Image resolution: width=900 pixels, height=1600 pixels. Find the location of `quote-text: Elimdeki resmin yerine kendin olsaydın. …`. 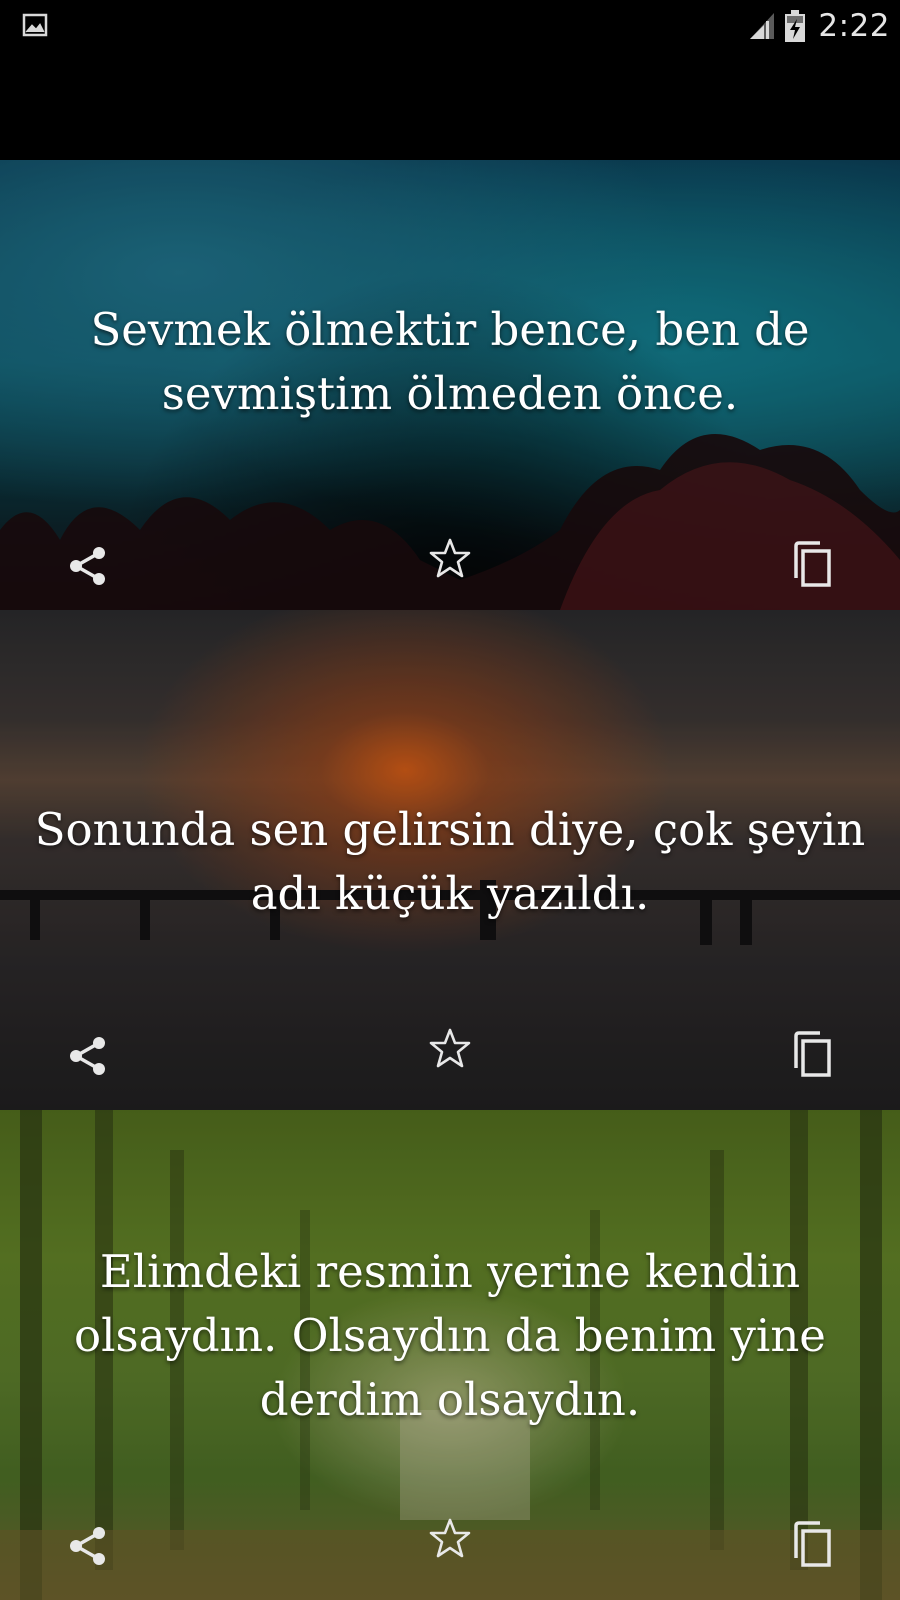

quote-text: Elimdeki resmin yerine kendin olsaydın. … is located at coordinates (450, 1335).